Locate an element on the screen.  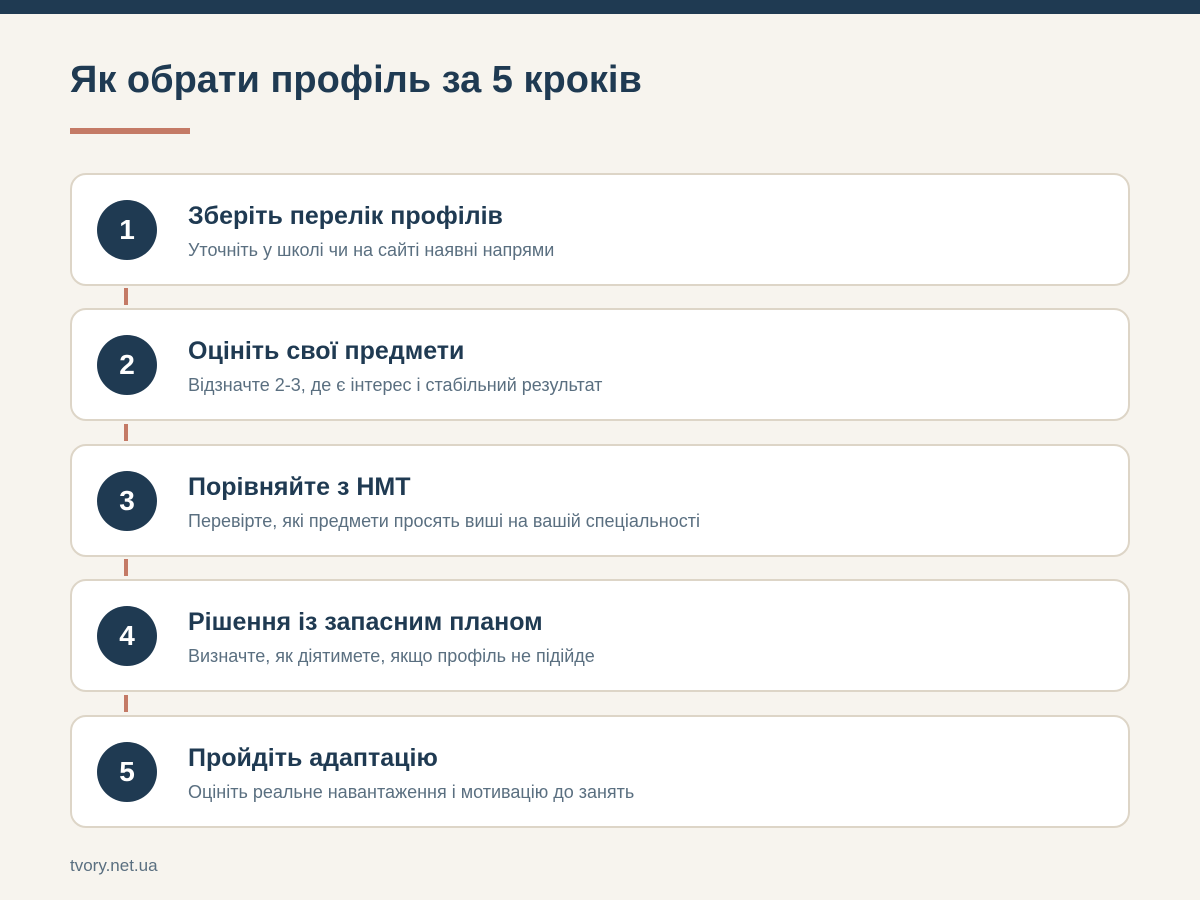
step-title: Рішення із запасним планом is located at coordinates (365, 622).